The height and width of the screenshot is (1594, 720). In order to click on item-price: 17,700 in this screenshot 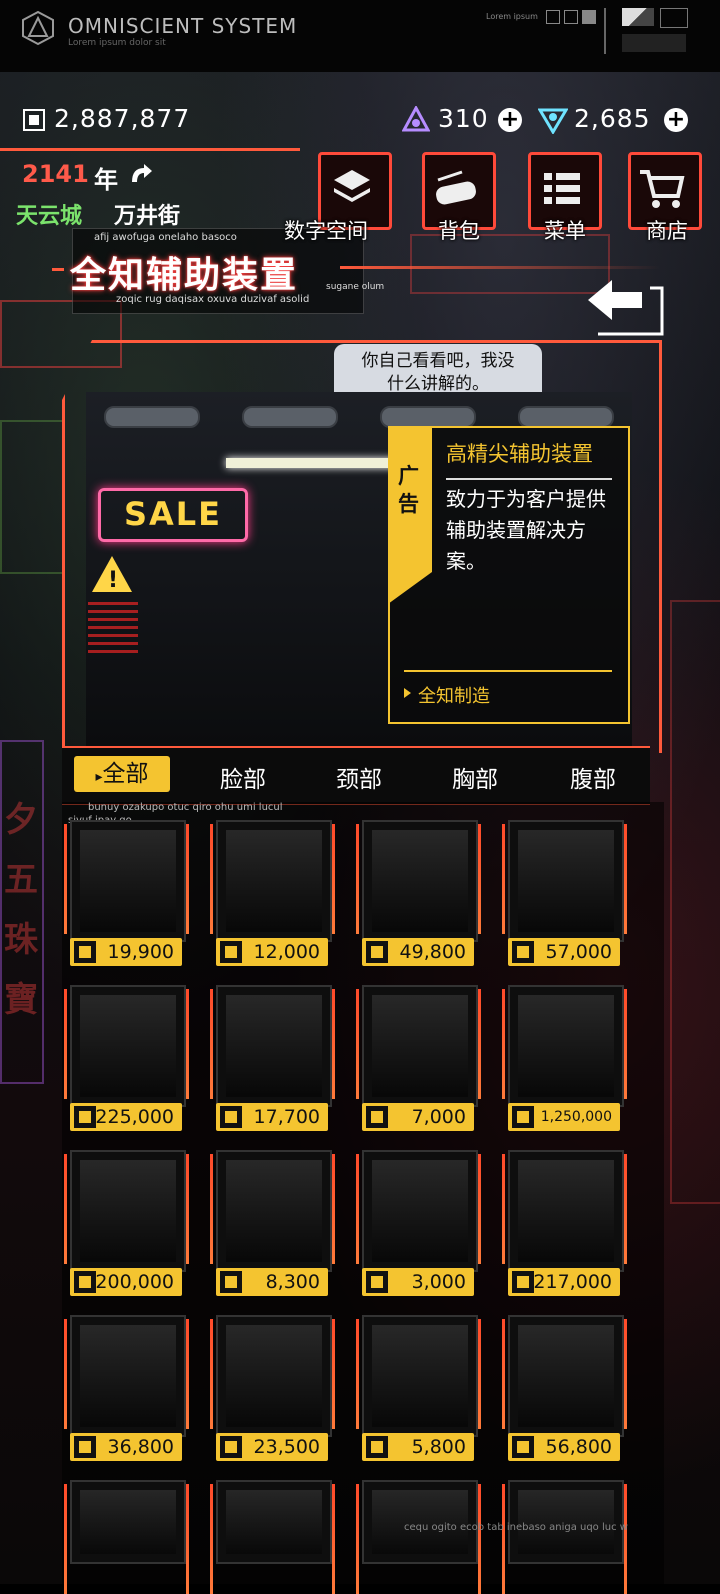, I will do `click(286, 1117)`.